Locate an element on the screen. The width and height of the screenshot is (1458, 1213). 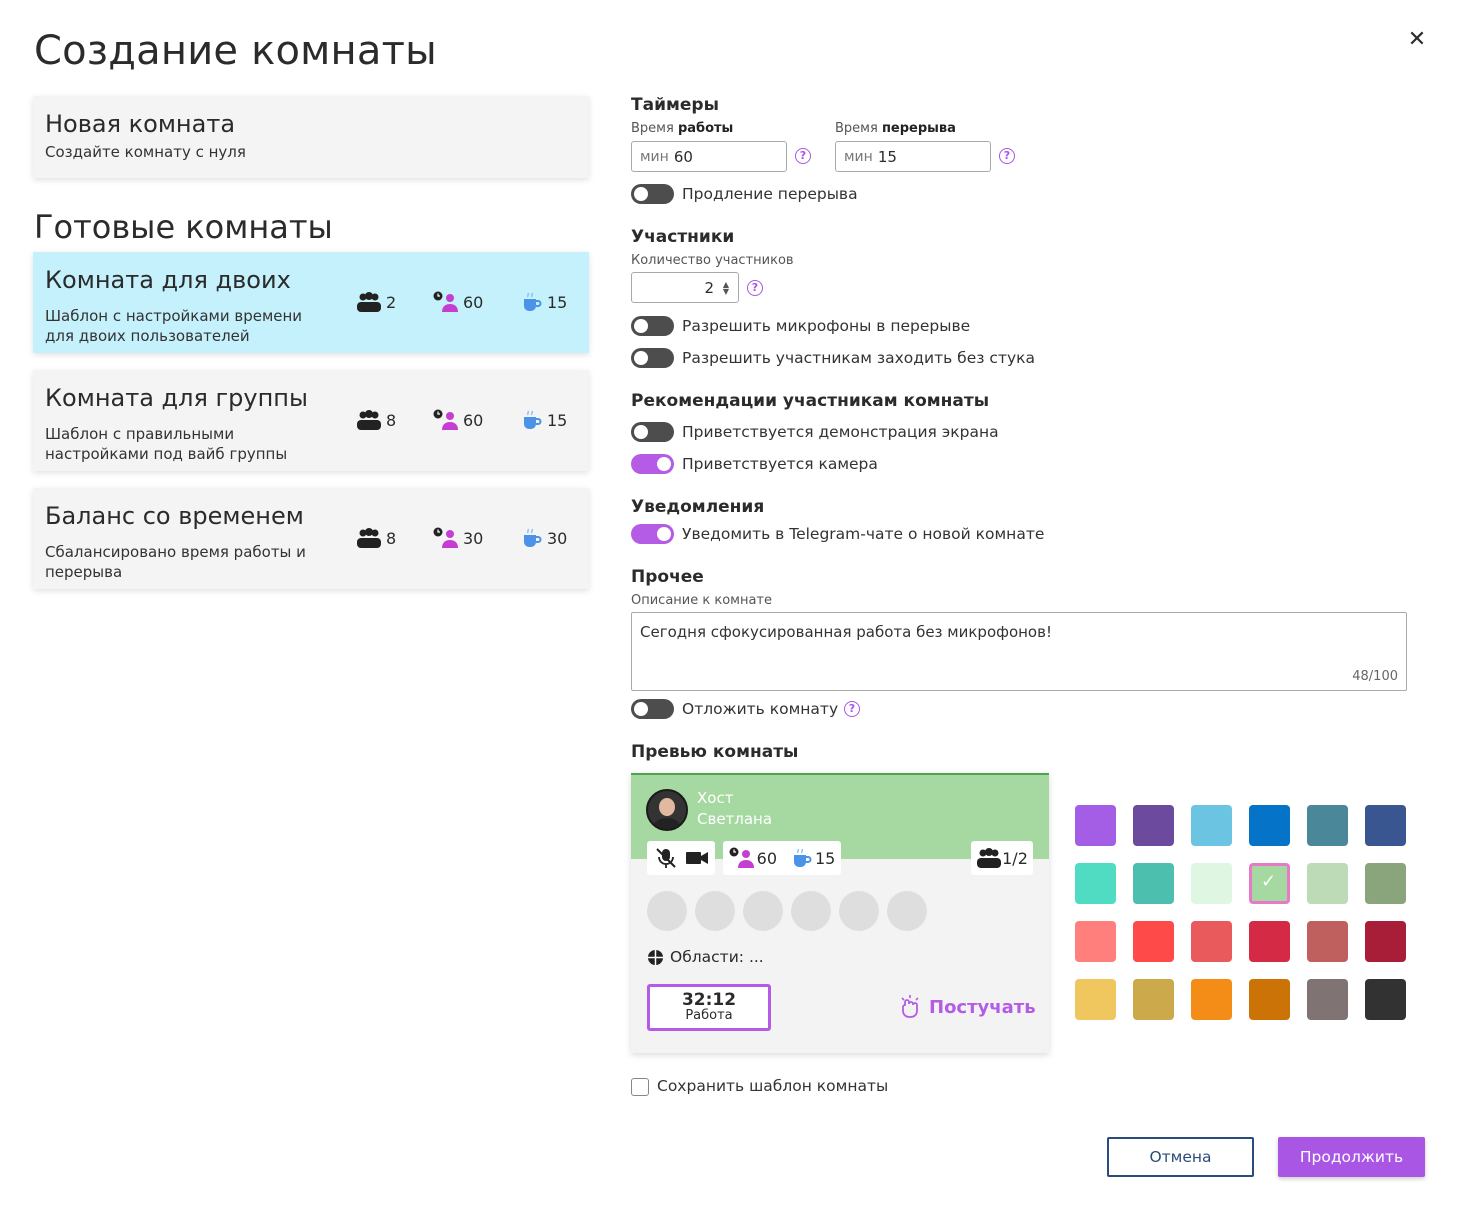
mic-break-toggle is located at coordinates (652, 326).